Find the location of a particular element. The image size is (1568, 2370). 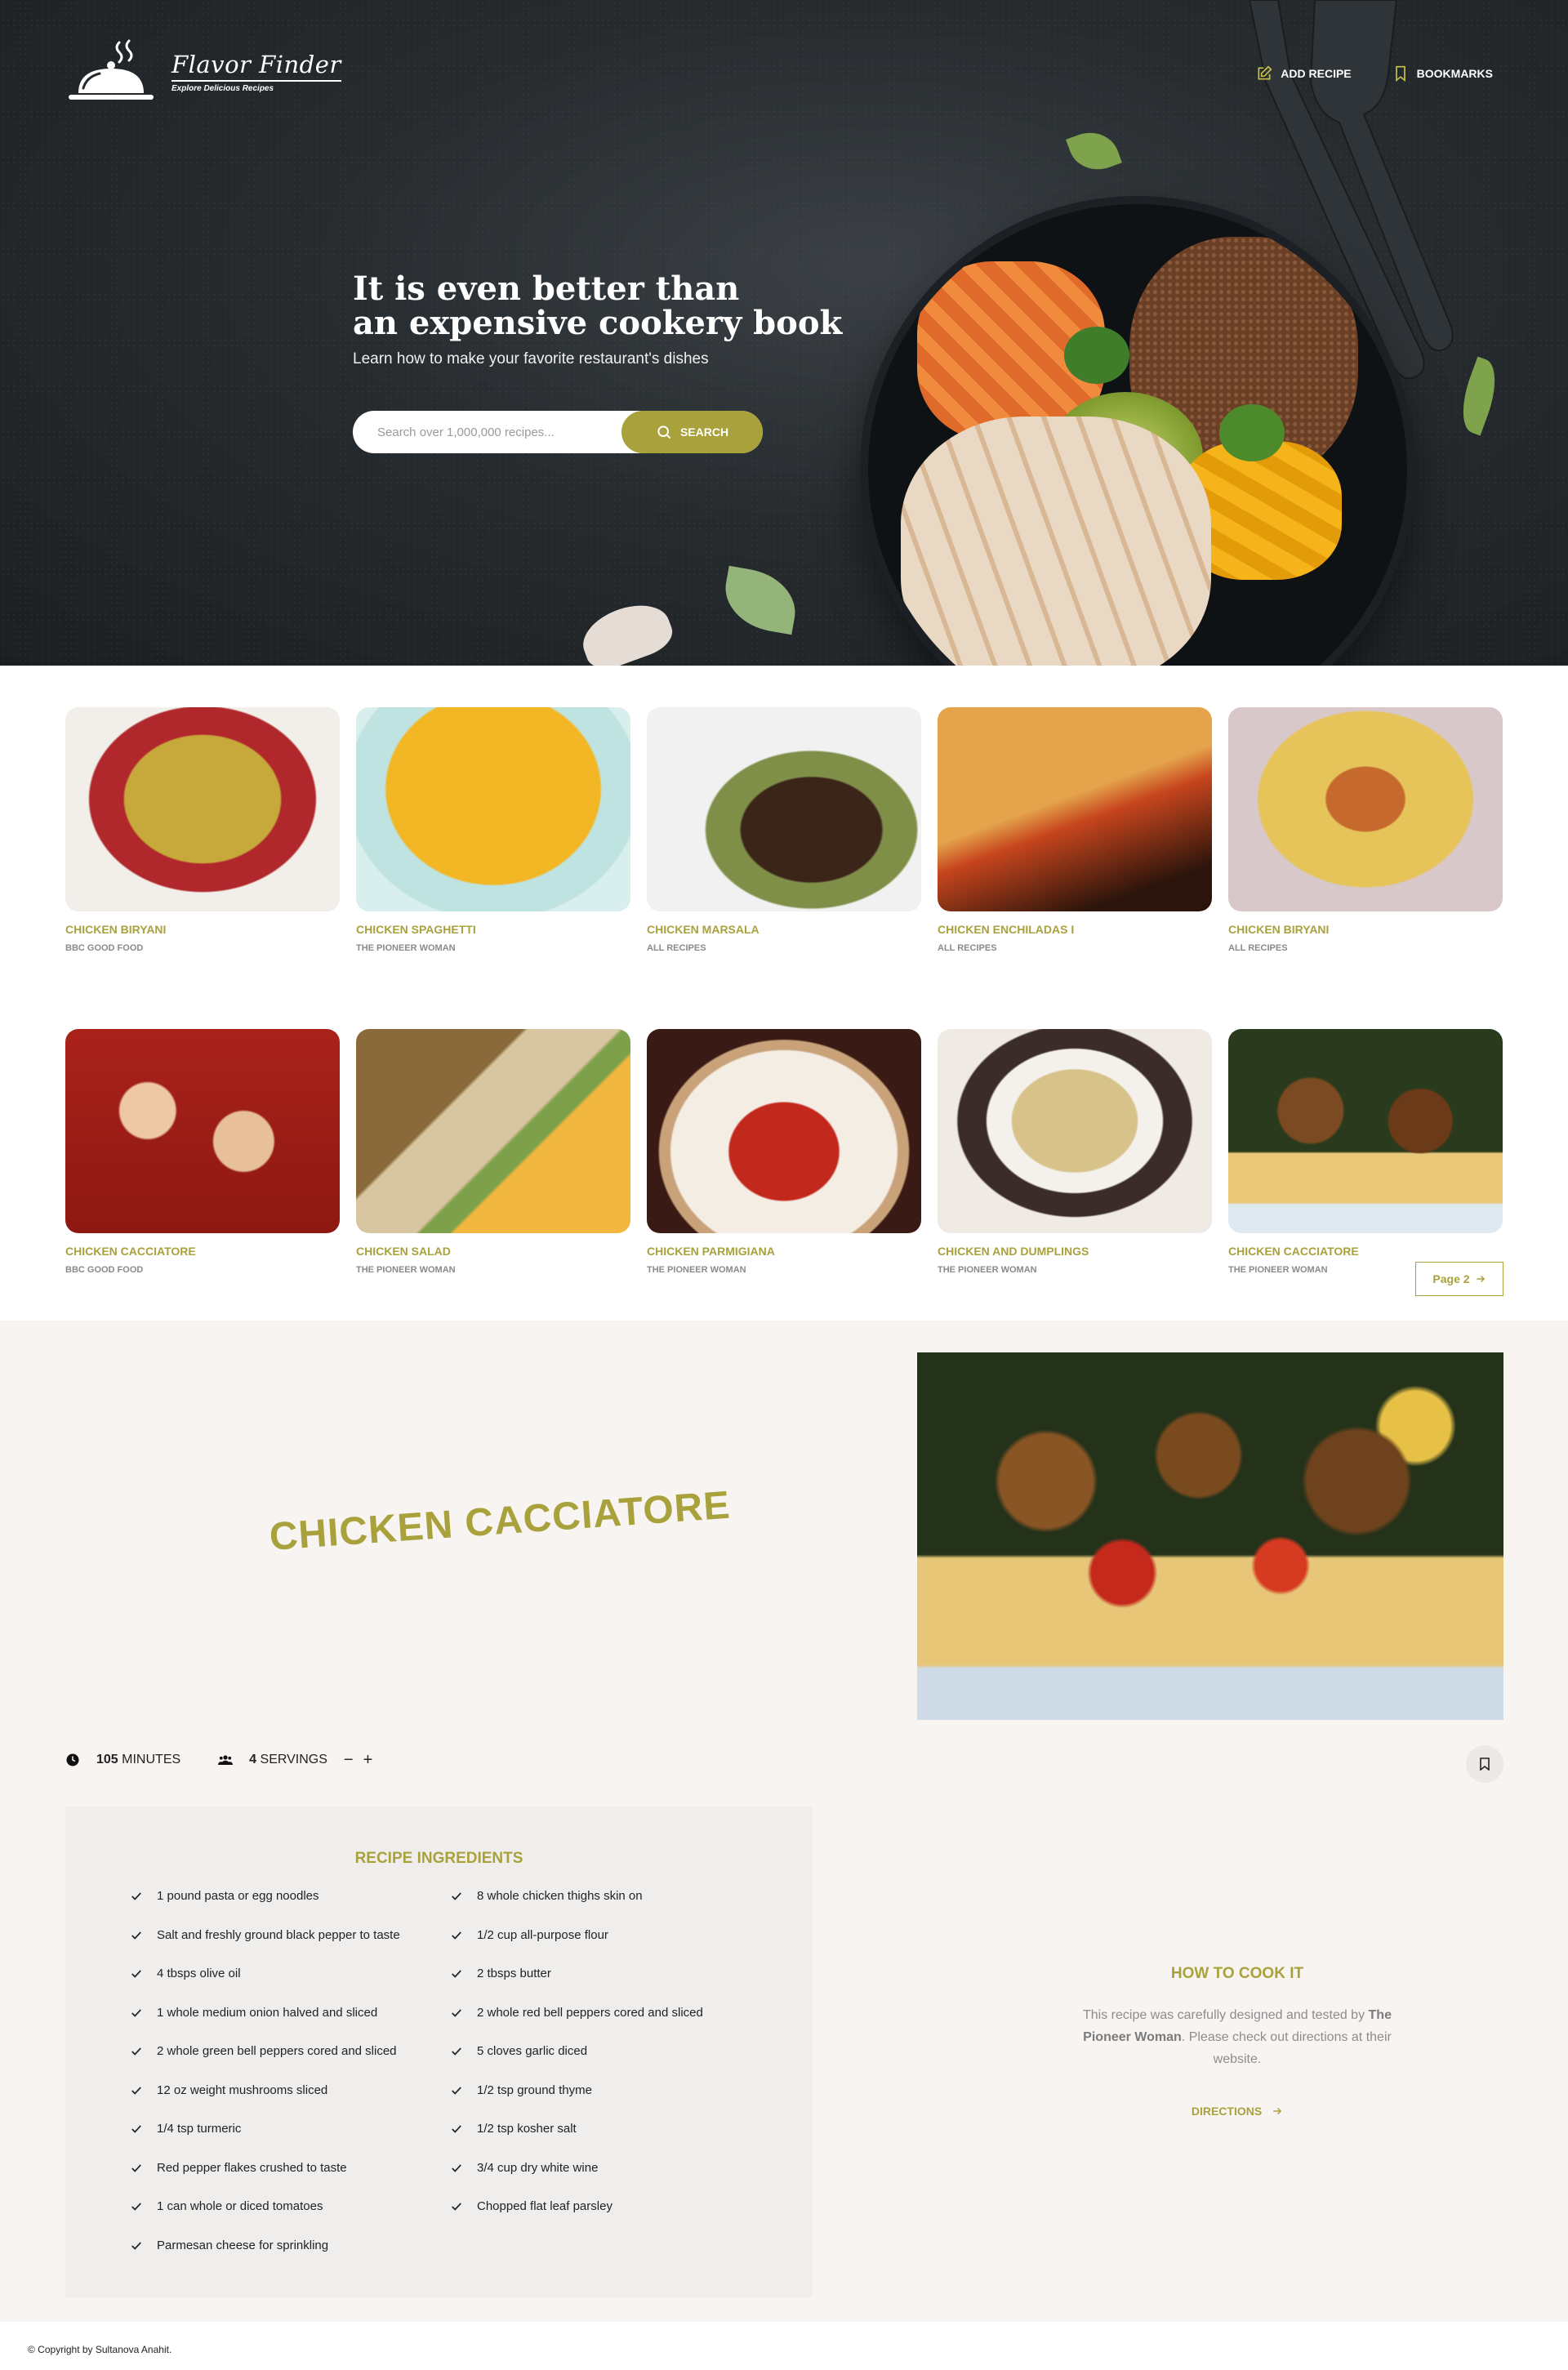

ingredient-text: 5 cloves garlic diced is located at coordinates (532, 2051).